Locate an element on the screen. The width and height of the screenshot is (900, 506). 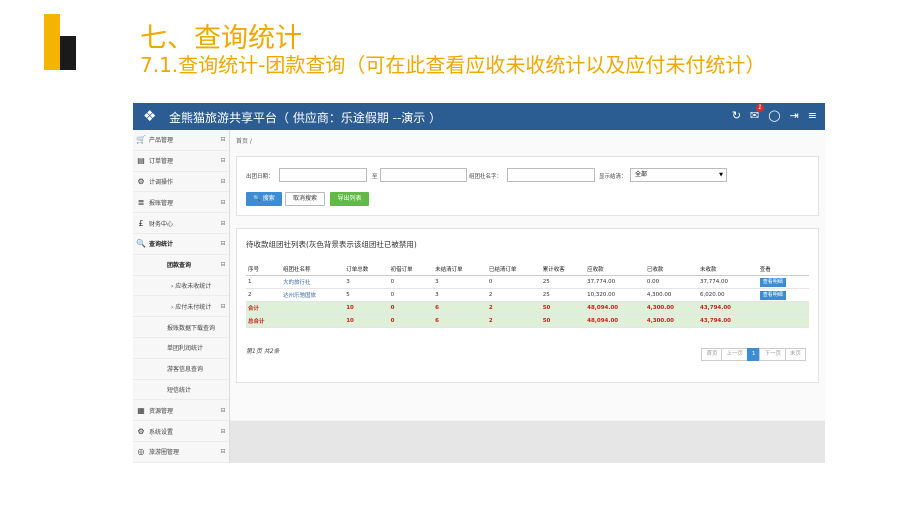
column-header: 累计收客 is located at coordinates (563, 269).